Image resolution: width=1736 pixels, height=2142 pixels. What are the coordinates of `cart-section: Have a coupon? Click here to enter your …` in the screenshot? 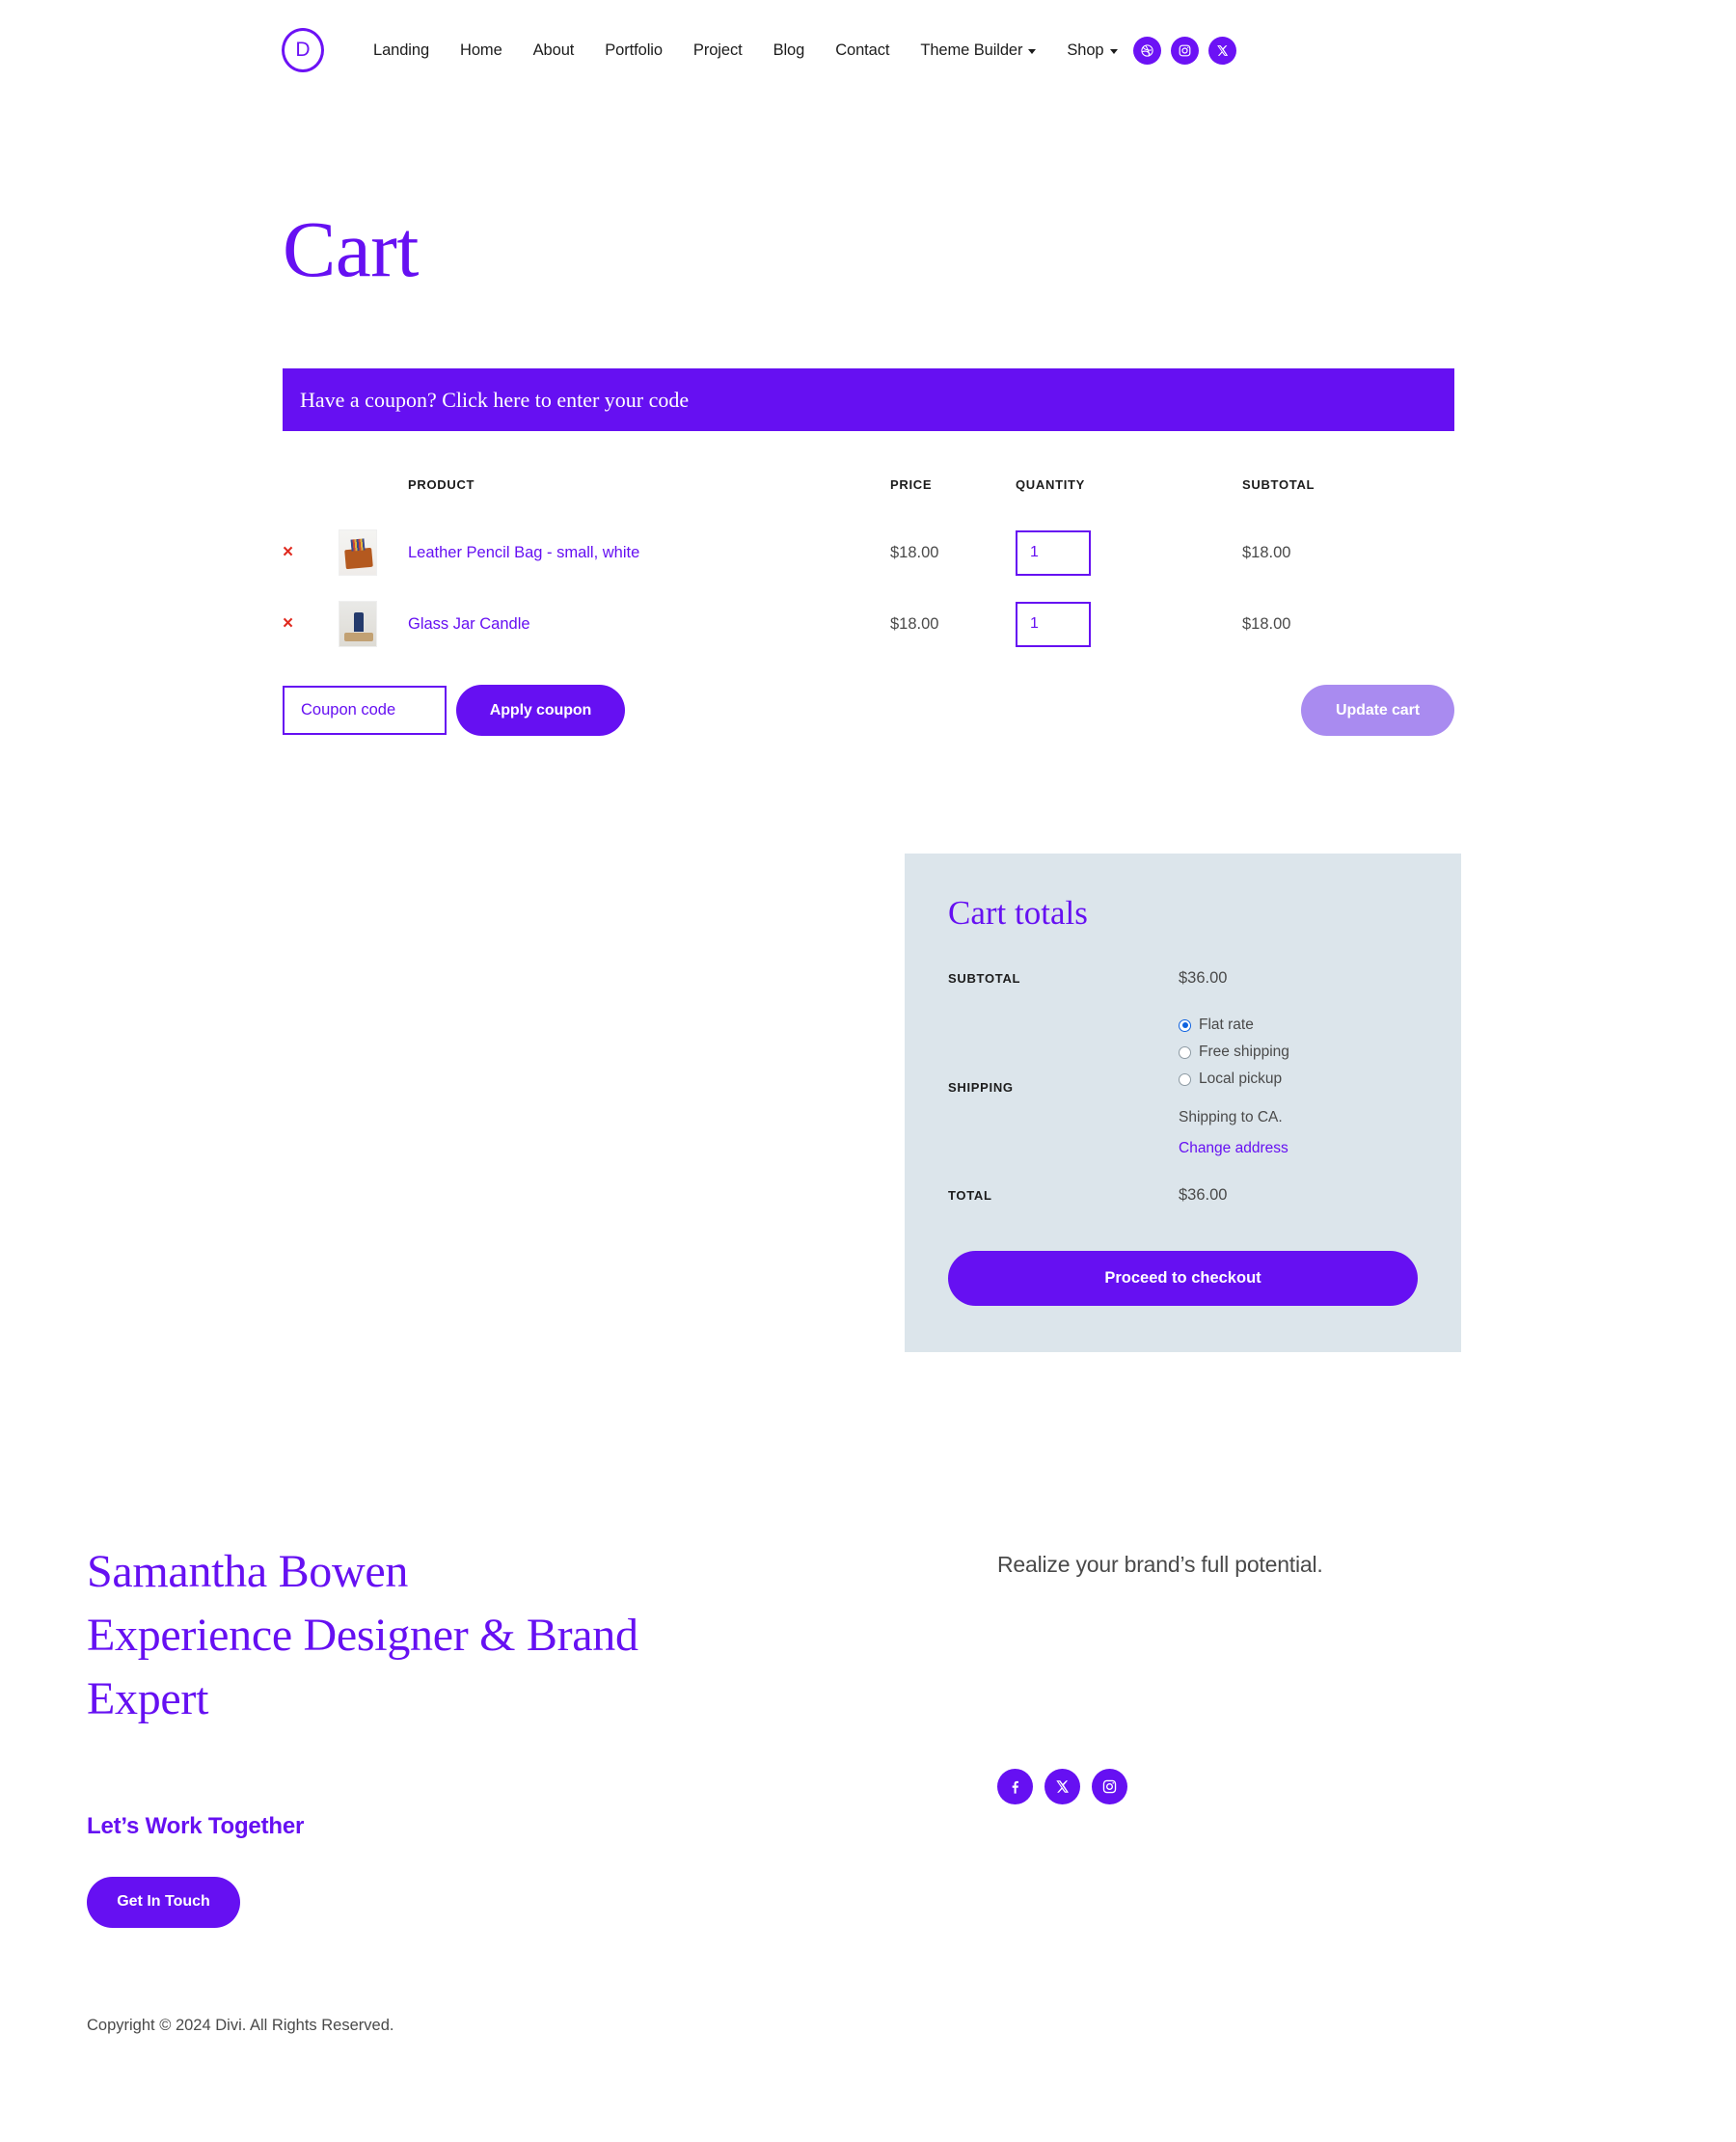 It's located at (868, 552).